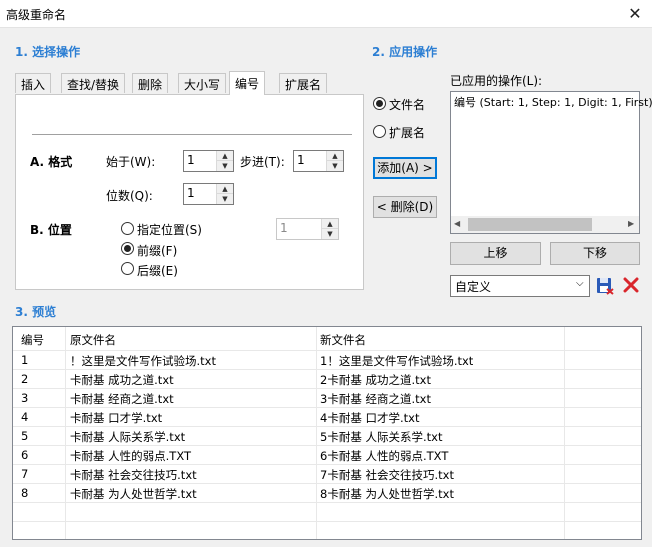  I want to click on table-row: 4 卡耐基 口才学.txt 4卡耐基 口才学.txt, so click(327, 417).